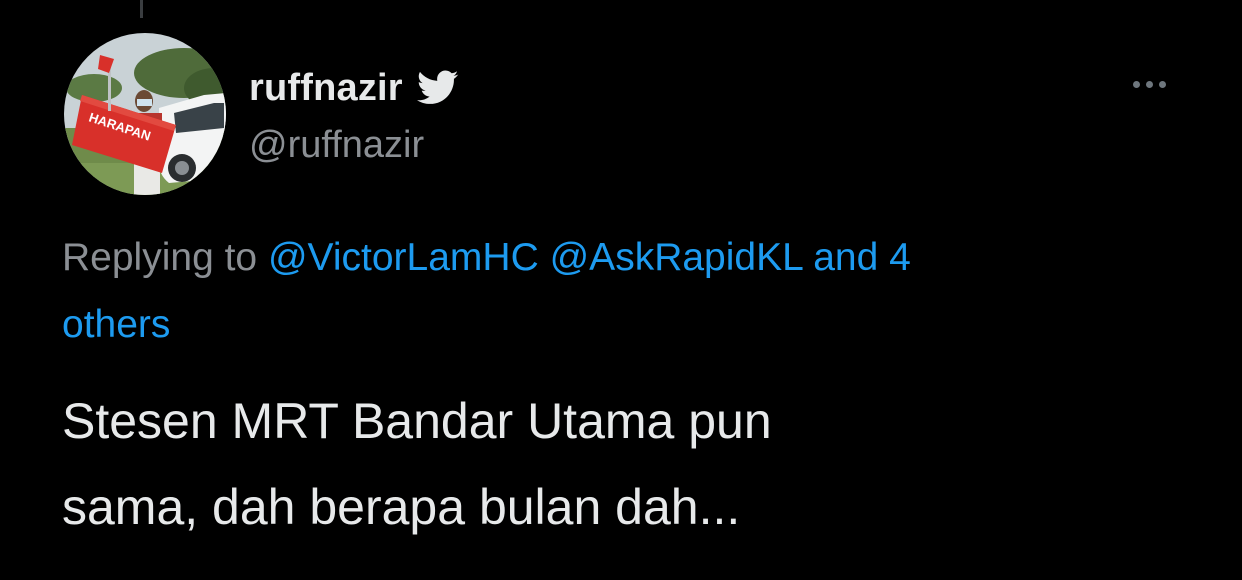  I want to click on avatar-photo: HARAPAN, so click(145, 114).